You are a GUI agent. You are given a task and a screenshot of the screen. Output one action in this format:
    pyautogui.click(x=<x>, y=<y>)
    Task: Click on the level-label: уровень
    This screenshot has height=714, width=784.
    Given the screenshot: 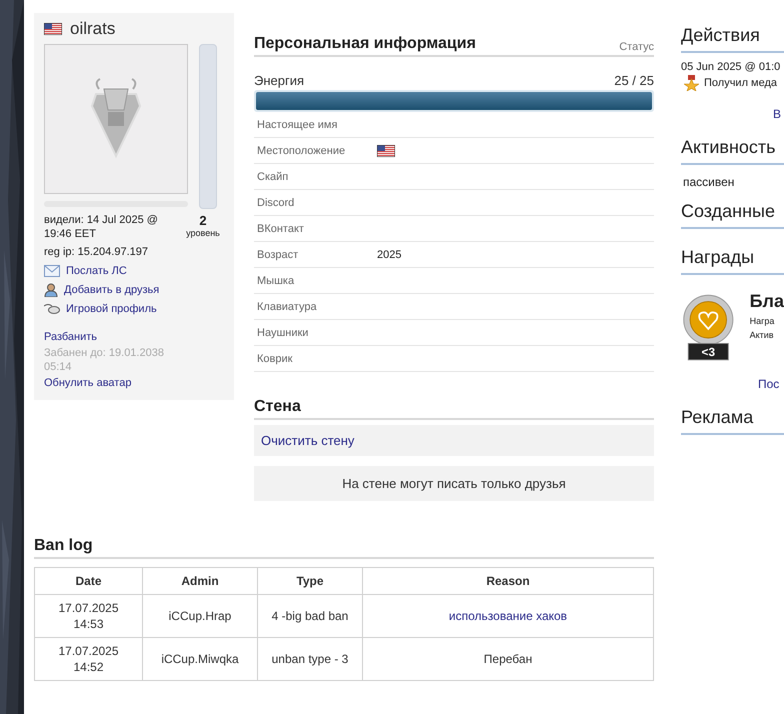 What is the action you would take?
    pyautogui.click(x=203, y=233)
    